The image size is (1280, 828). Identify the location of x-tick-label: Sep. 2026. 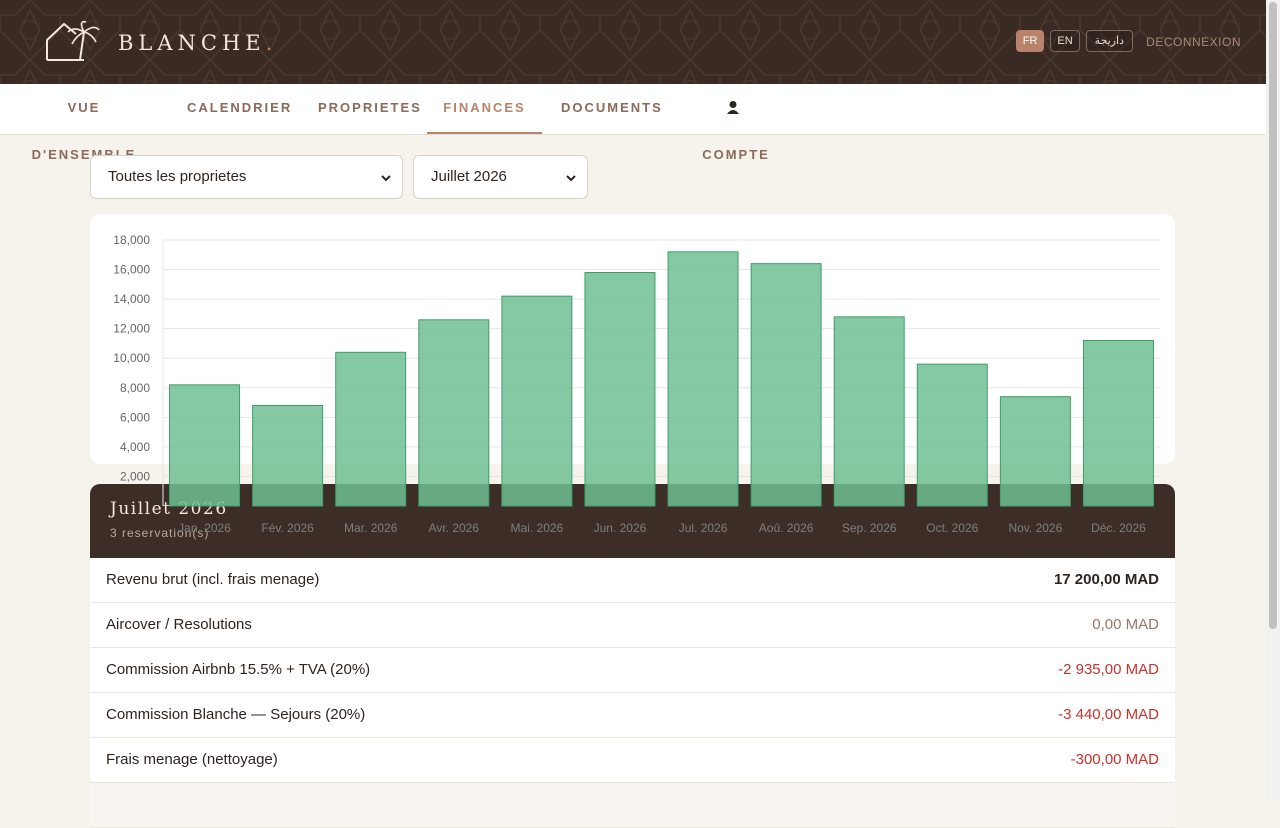
(869, 528).